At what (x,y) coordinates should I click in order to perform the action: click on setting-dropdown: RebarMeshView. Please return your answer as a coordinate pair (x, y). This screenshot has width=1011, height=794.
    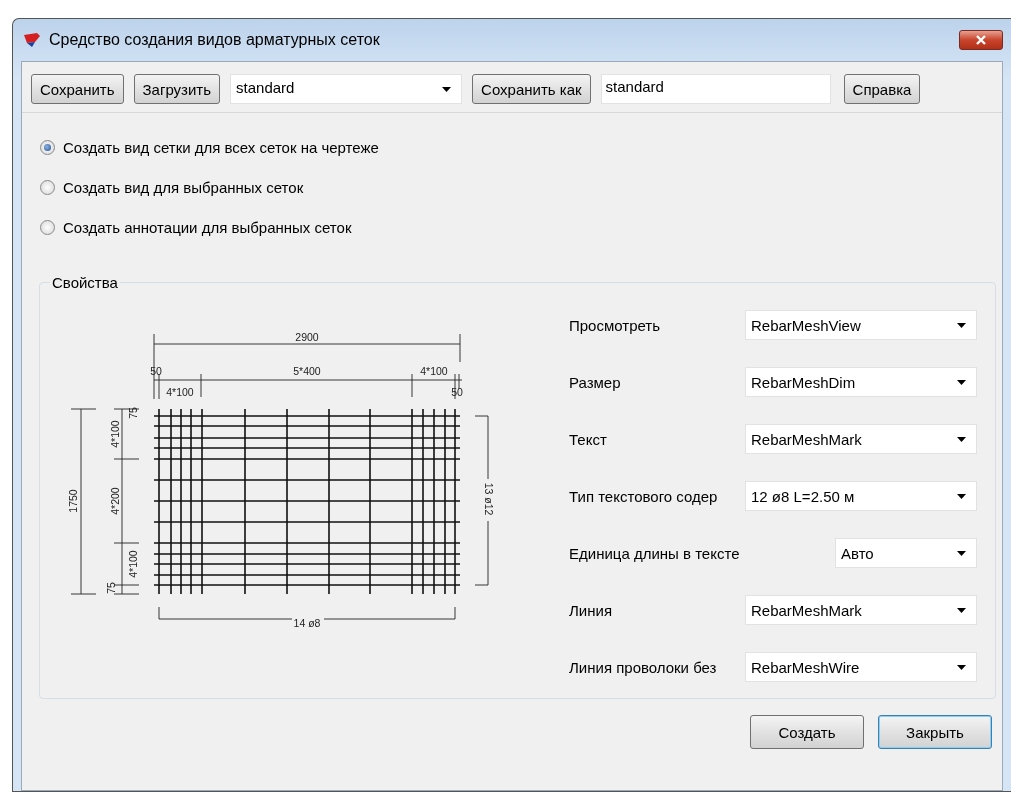
    Looking at the image, I should click on (861, 325).